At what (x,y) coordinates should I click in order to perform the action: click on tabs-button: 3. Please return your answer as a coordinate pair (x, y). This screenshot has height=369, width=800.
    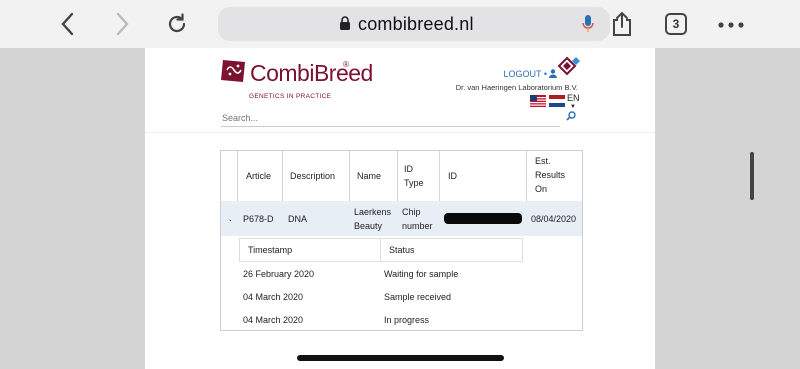
    Looking at the image, I should click on (676, 24).